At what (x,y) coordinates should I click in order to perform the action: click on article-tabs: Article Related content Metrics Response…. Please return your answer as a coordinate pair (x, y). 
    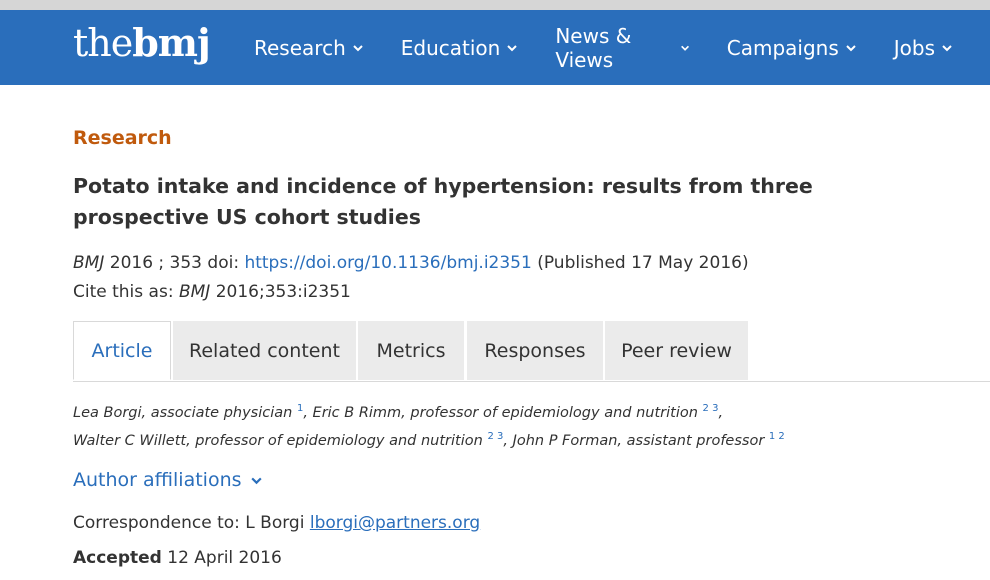
    Looking at the image, I should click on (531, 351).